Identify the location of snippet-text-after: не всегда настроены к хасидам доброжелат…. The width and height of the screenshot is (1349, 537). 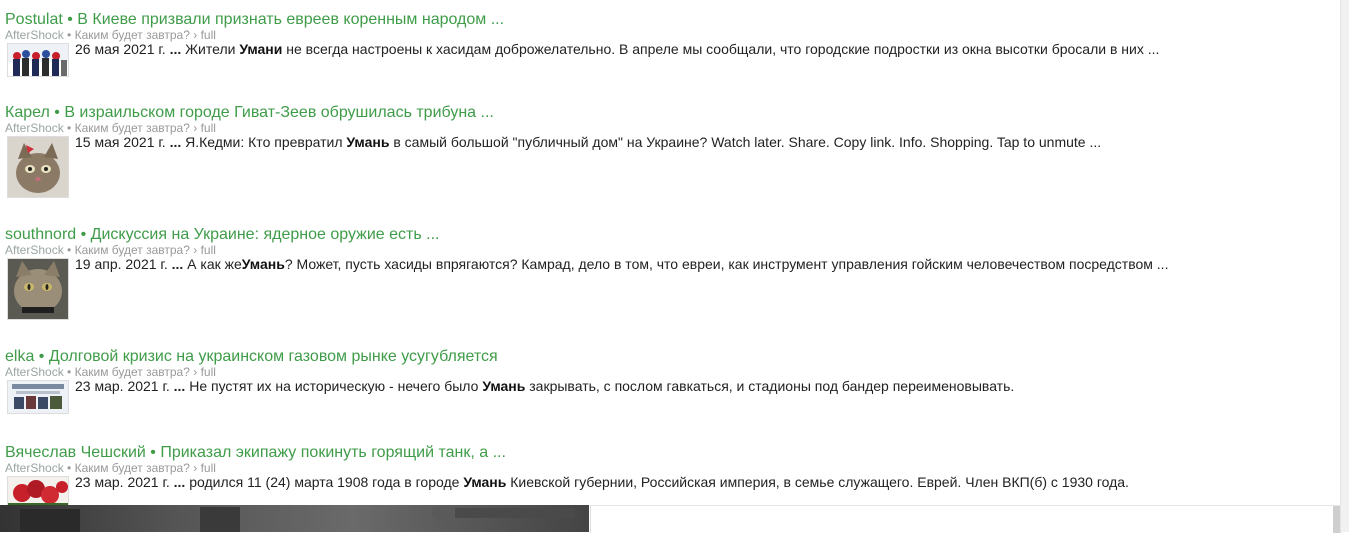
(723, 49).